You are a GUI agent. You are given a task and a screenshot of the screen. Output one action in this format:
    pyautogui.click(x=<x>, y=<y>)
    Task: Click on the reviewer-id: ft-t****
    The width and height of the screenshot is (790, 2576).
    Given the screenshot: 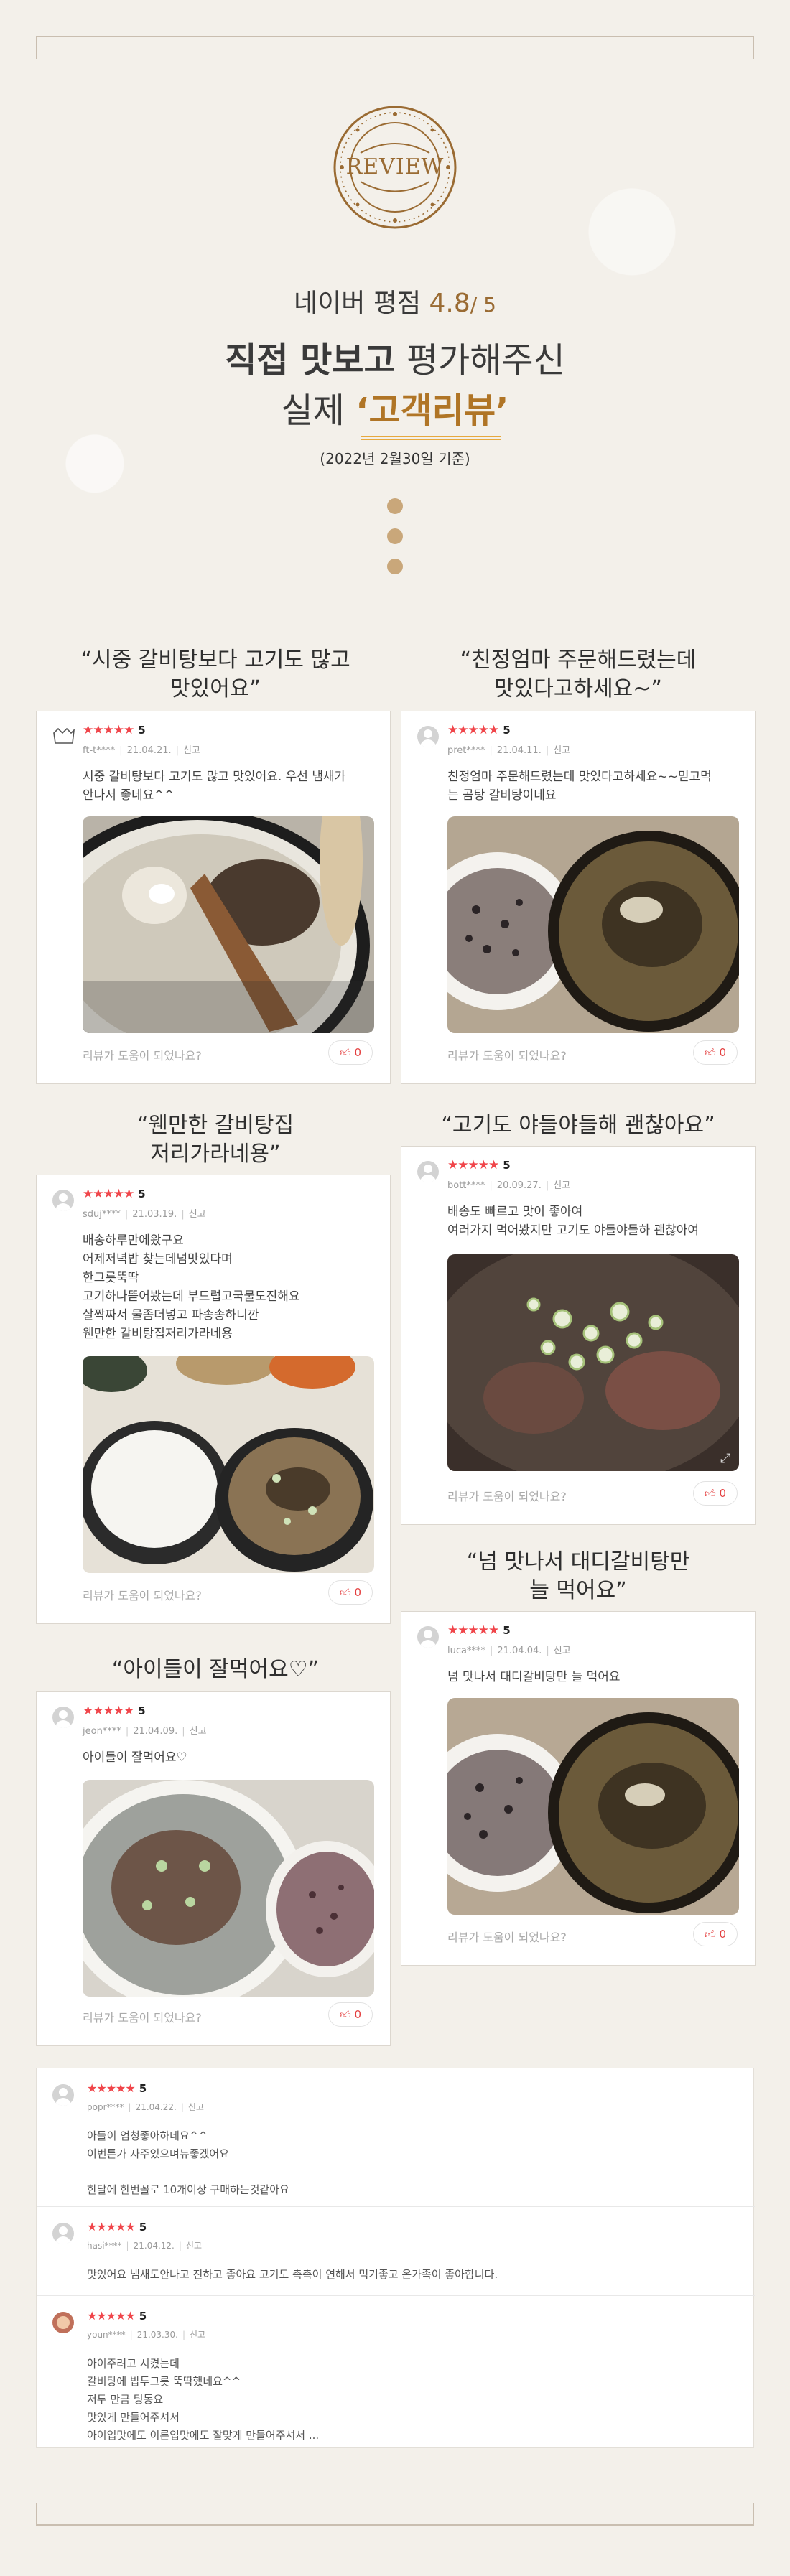 What is the action you would take?
    pyautogui.click(x=99, y=750)
    